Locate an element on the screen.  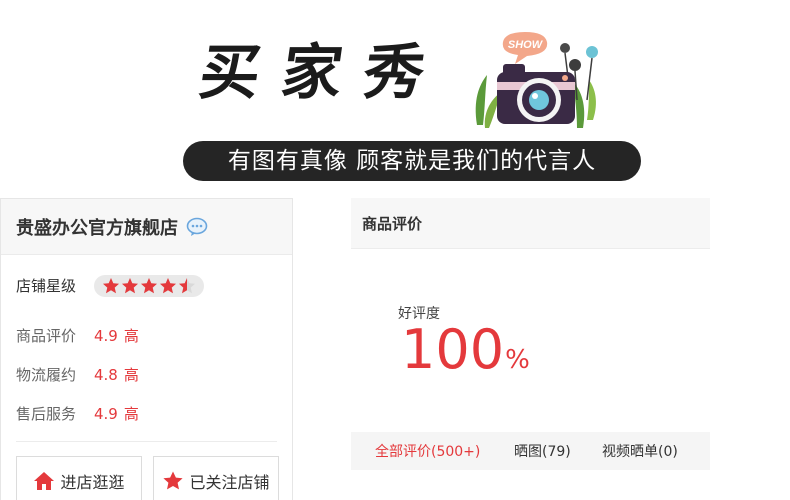
reviews-header: 商品评价 is located at coordinates (530, 223).